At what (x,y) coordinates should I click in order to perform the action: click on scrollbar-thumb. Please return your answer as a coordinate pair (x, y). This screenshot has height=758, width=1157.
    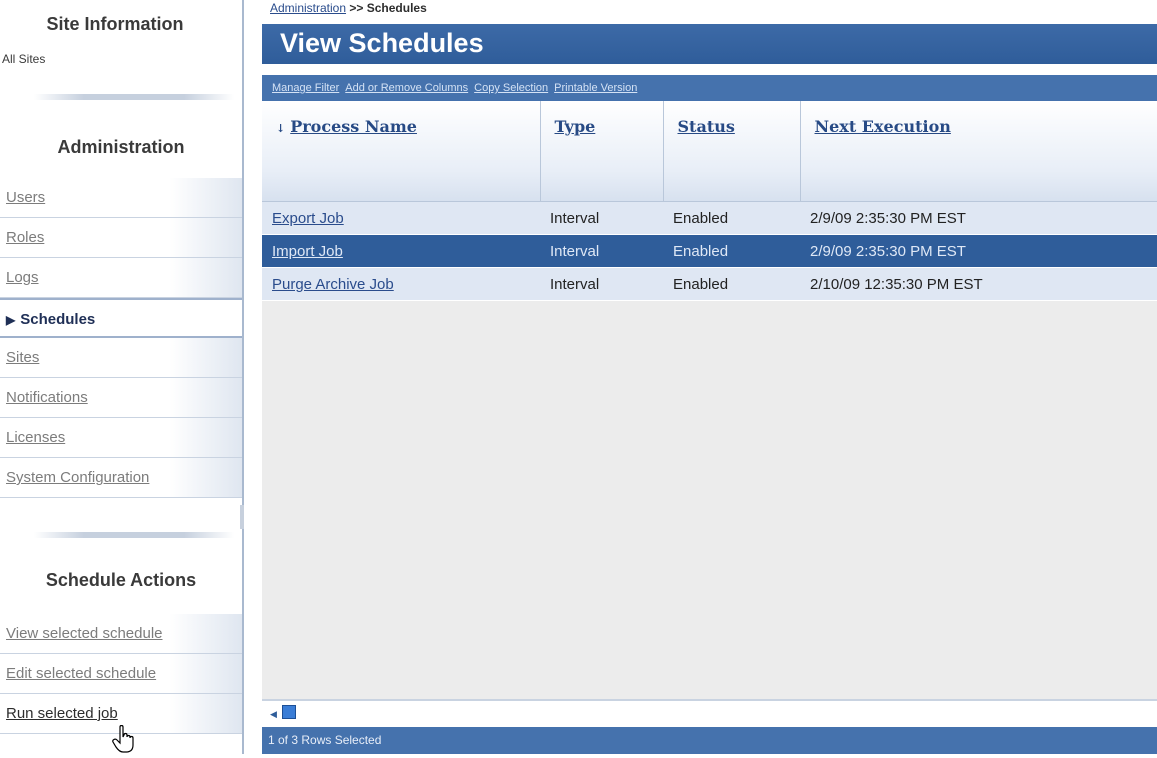
    Looking at the image, I should click on (289, 712).